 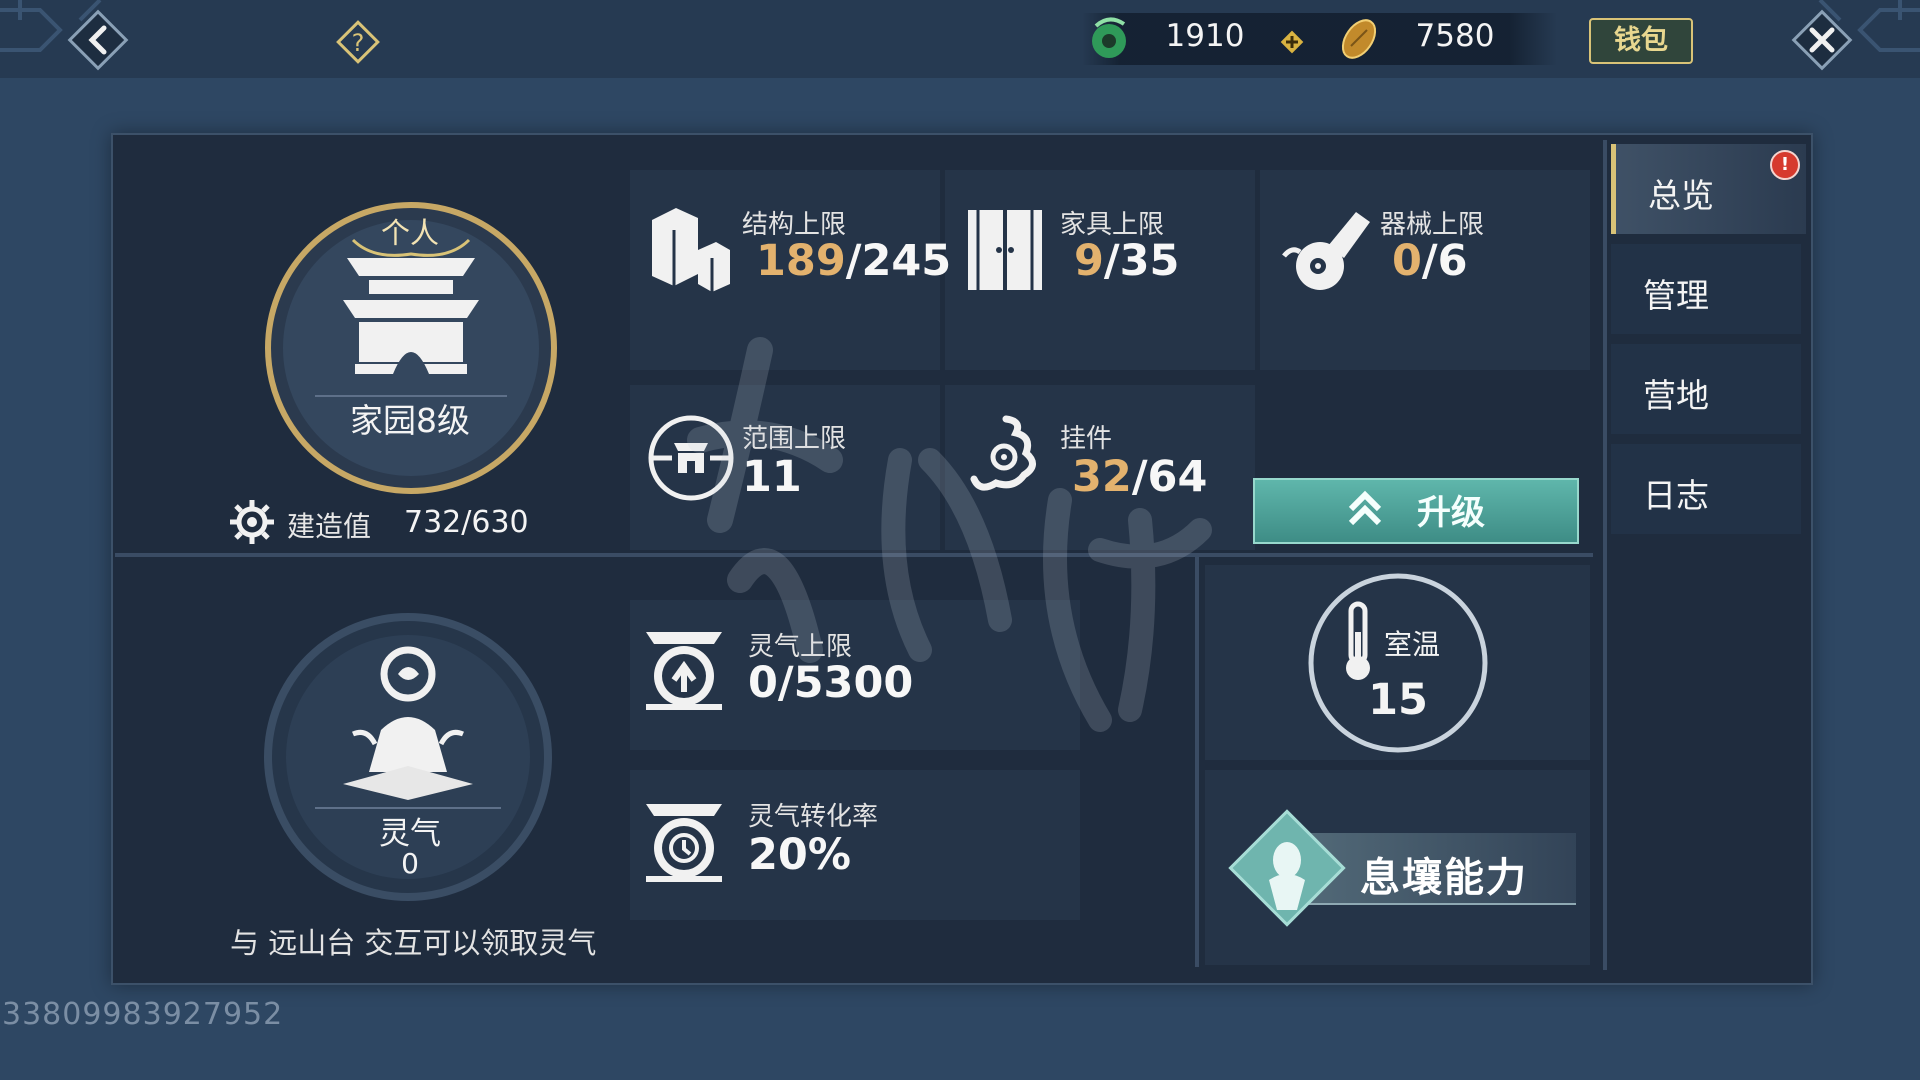 What do you see at coordinates (1676, 395) in the screenshot?
I see `tab-camp-label: 营地` at bounding box center [1676, 395].